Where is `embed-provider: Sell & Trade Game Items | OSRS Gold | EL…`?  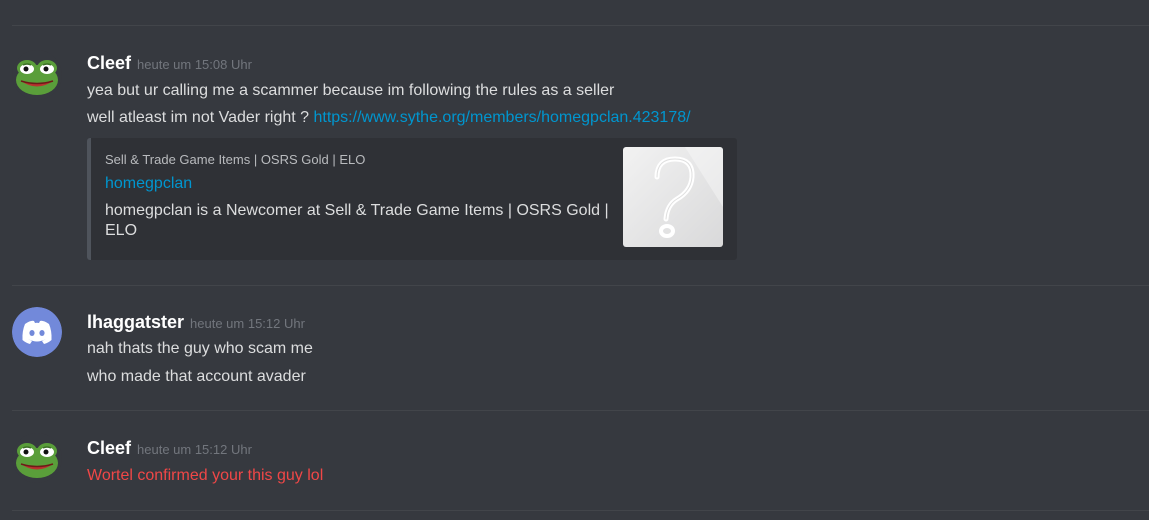
embed-provider: Sell & Trade Game Items | OSRS Gold | EL… is located at coordinates (235, 159).